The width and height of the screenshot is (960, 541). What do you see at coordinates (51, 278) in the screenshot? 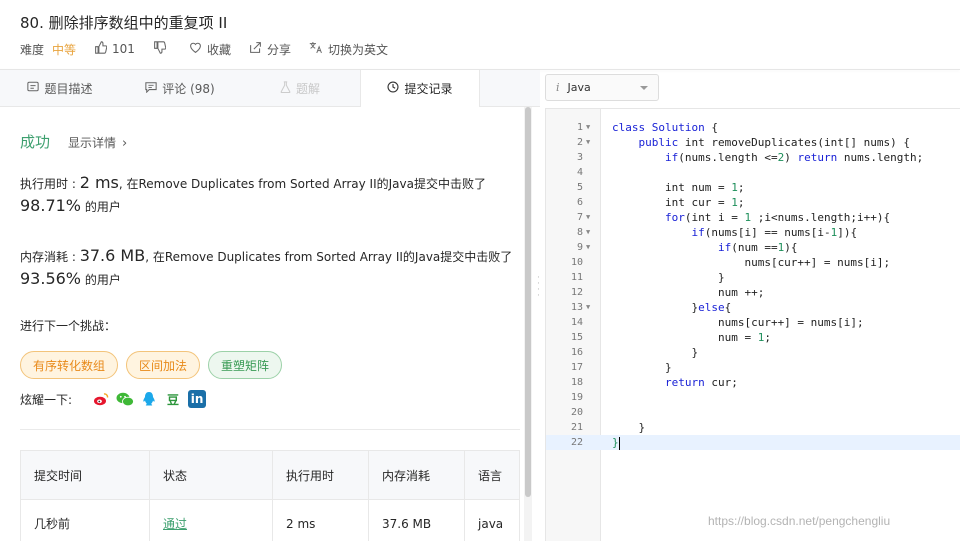
I see `memory-percent: 93.56%` at bounding box center [51, 278].